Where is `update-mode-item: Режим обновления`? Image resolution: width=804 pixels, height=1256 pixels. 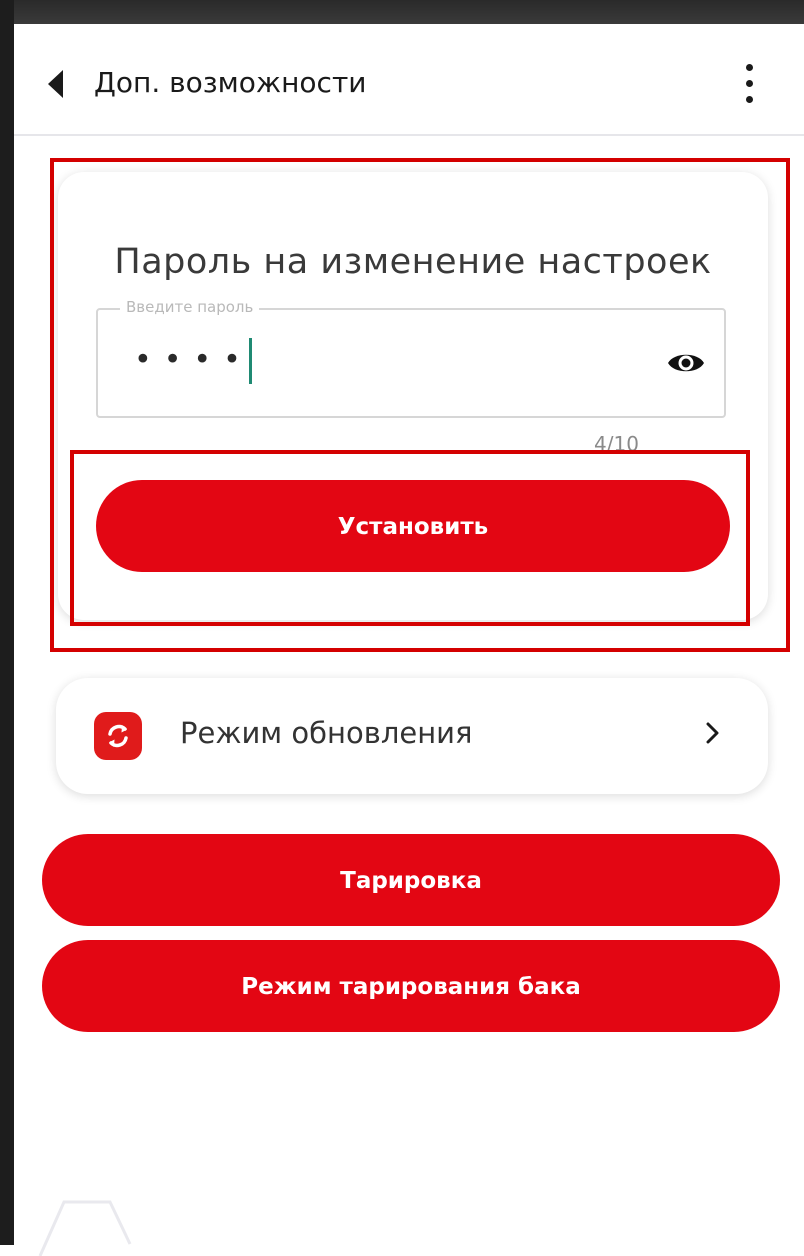 update-mode-item: Режим обновления is located at coordinates (412, 736).